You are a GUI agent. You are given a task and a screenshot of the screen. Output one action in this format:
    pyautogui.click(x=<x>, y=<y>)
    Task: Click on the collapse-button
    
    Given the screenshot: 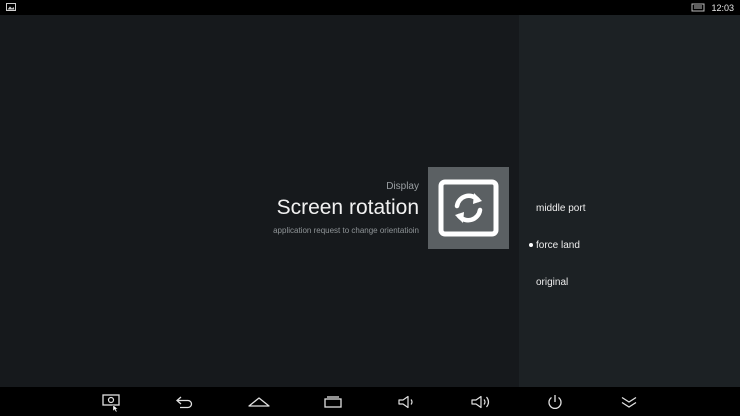 What is the action you would take?
    pyautogui.click(x=629, y=401)
    